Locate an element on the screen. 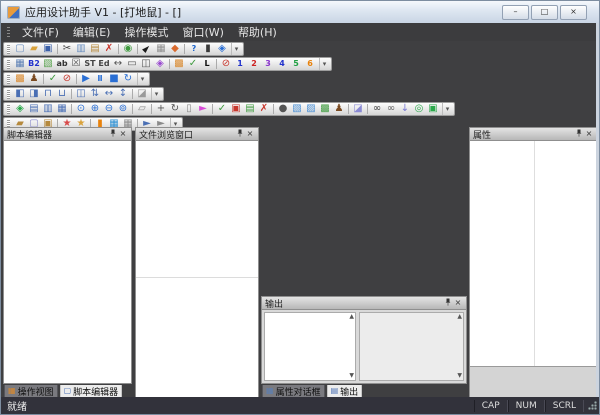 The image size is (600, 415). static-control-icon: ST is located at coordinates (90, 64).